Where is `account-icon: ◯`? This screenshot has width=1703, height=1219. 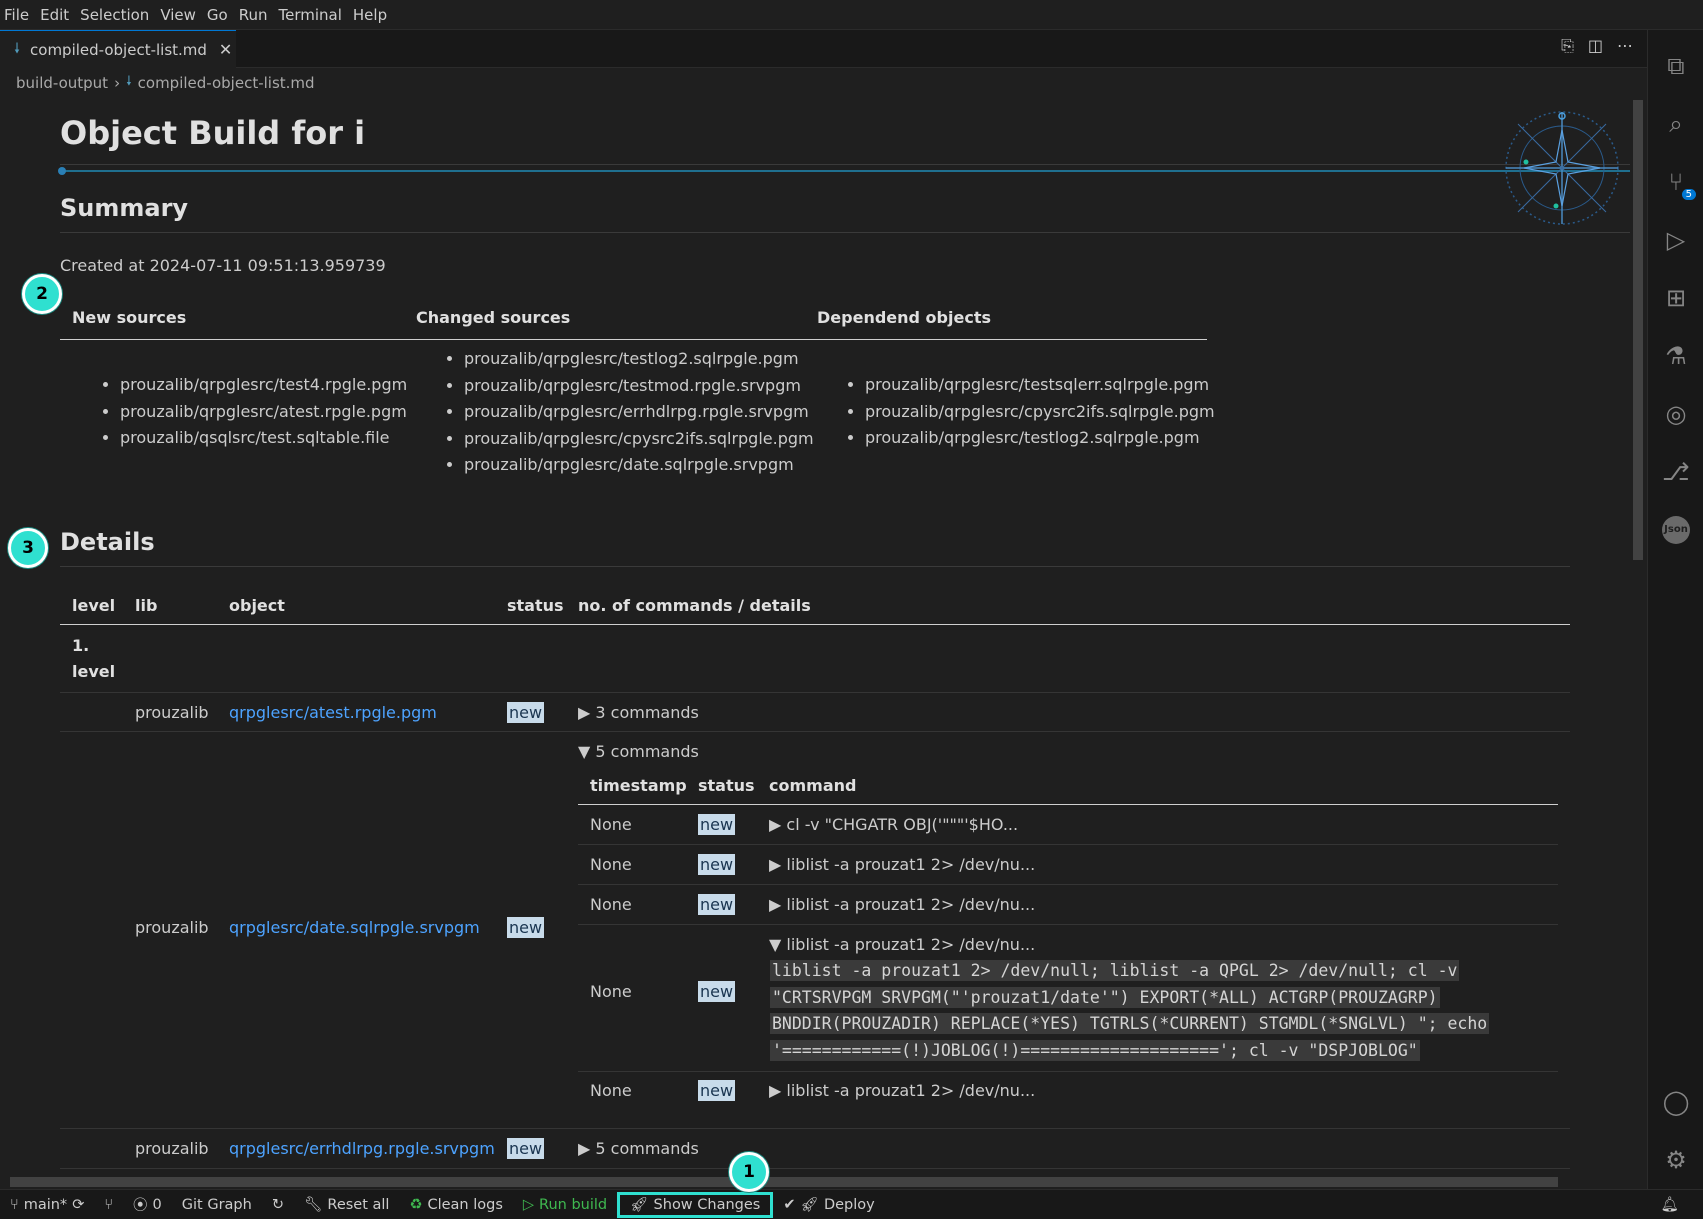 account-icon: ◯ is located at coordinates (1675, 1102).